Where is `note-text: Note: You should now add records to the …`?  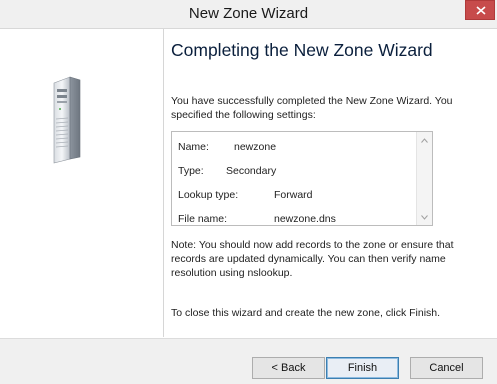 note-text: Note: You should now add records to the … is located at coordinates (312, 259).